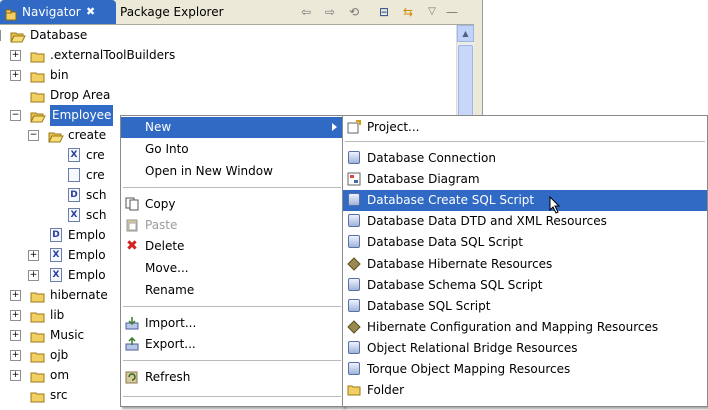  Describe the element at coordinates (59, 75) in the screenshot. I see `tree-item-label: bin` at that location.